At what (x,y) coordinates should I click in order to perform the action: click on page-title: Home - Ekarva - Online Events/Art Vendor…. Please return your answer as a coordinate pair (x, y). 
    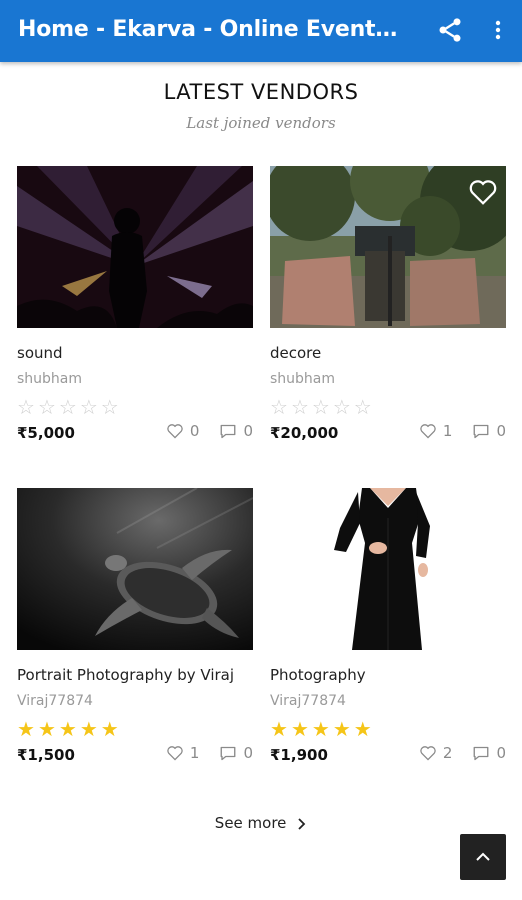
    Looking at the image, I should click on (214, 29).